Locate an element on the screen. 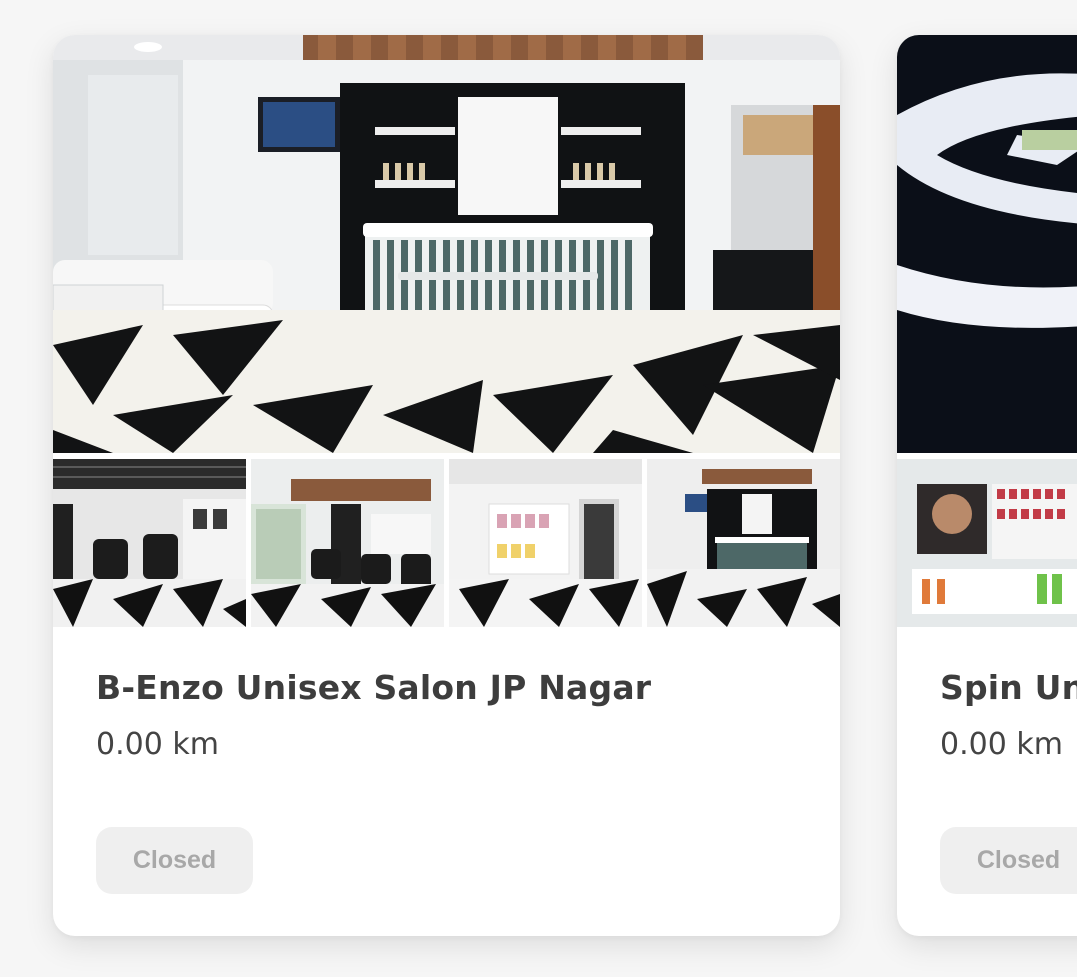 The height and width of the screenshot is (977, 1077). salon-name: B-Enzo Unisex Salon JP Nagar is located at coordinates (453, 688).